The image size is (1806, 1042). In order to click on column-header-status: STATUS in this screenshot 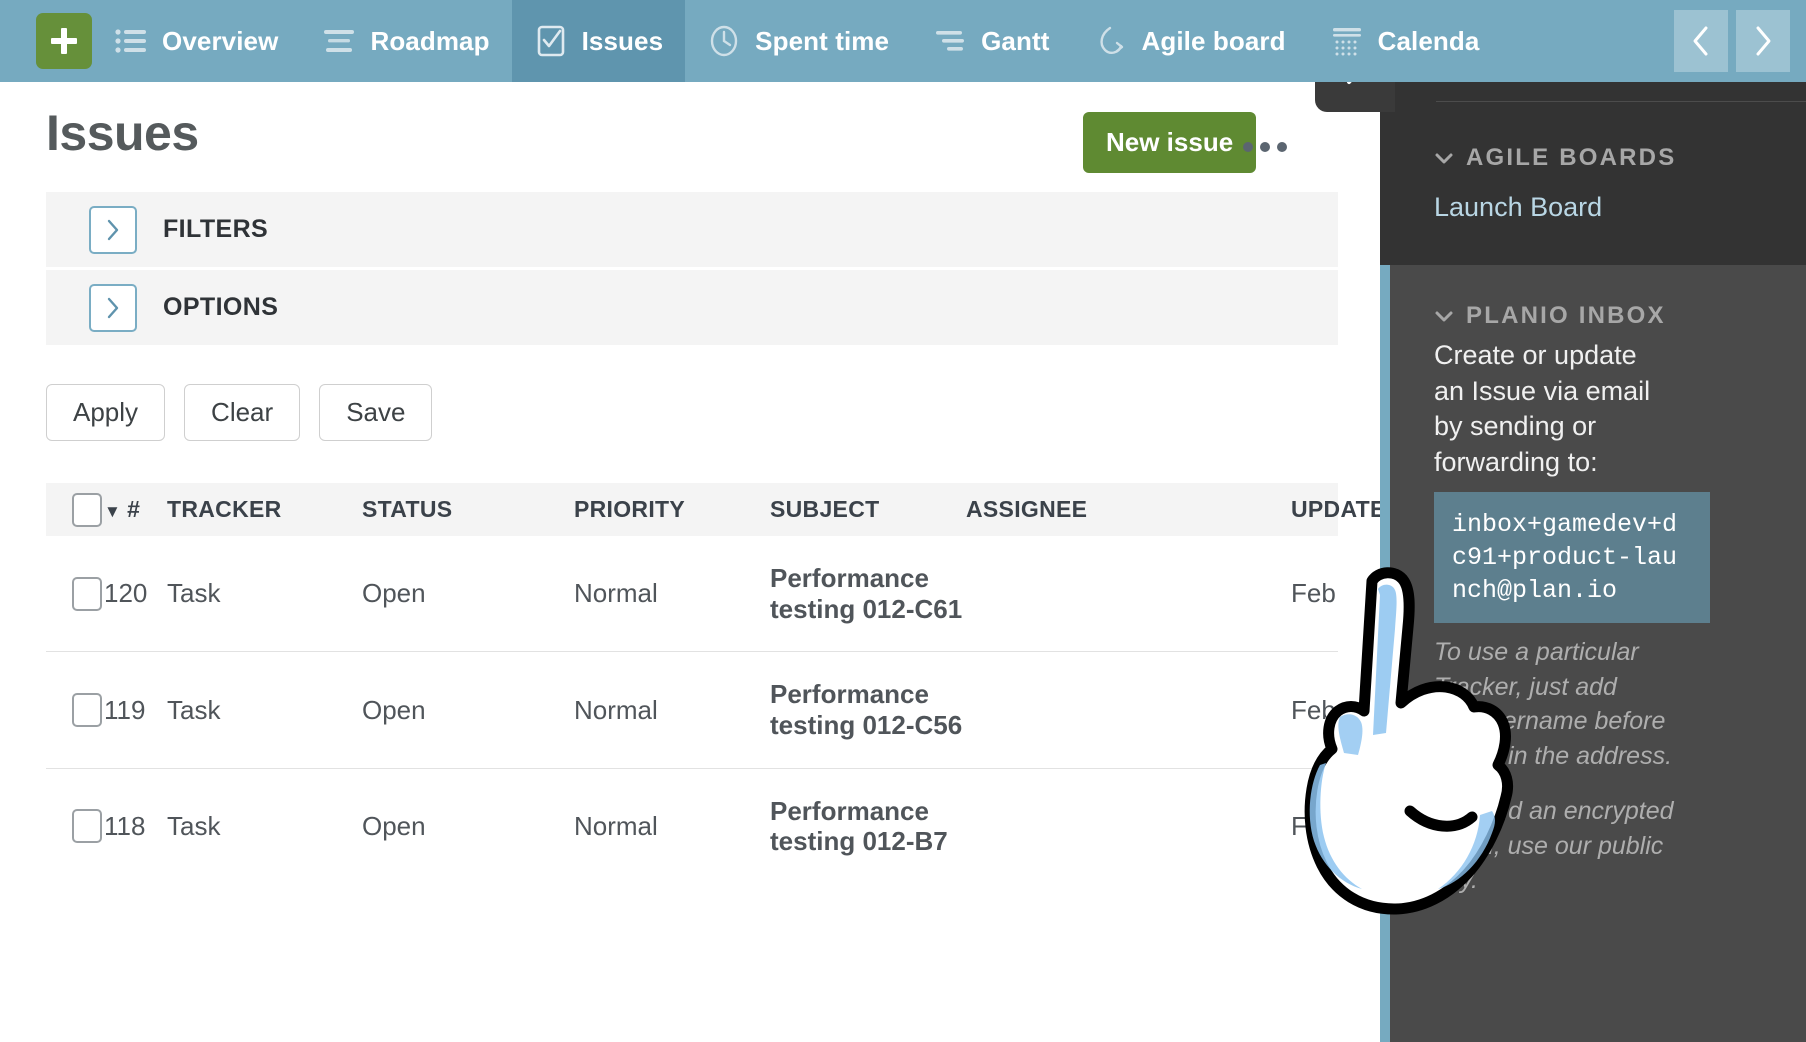, I will do `click(468, 509)`.